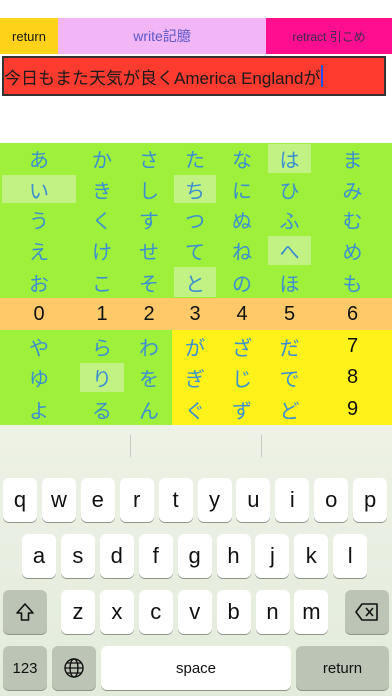 The image size is (392, 696). I want to click on key-b: b, so click(233, 612).